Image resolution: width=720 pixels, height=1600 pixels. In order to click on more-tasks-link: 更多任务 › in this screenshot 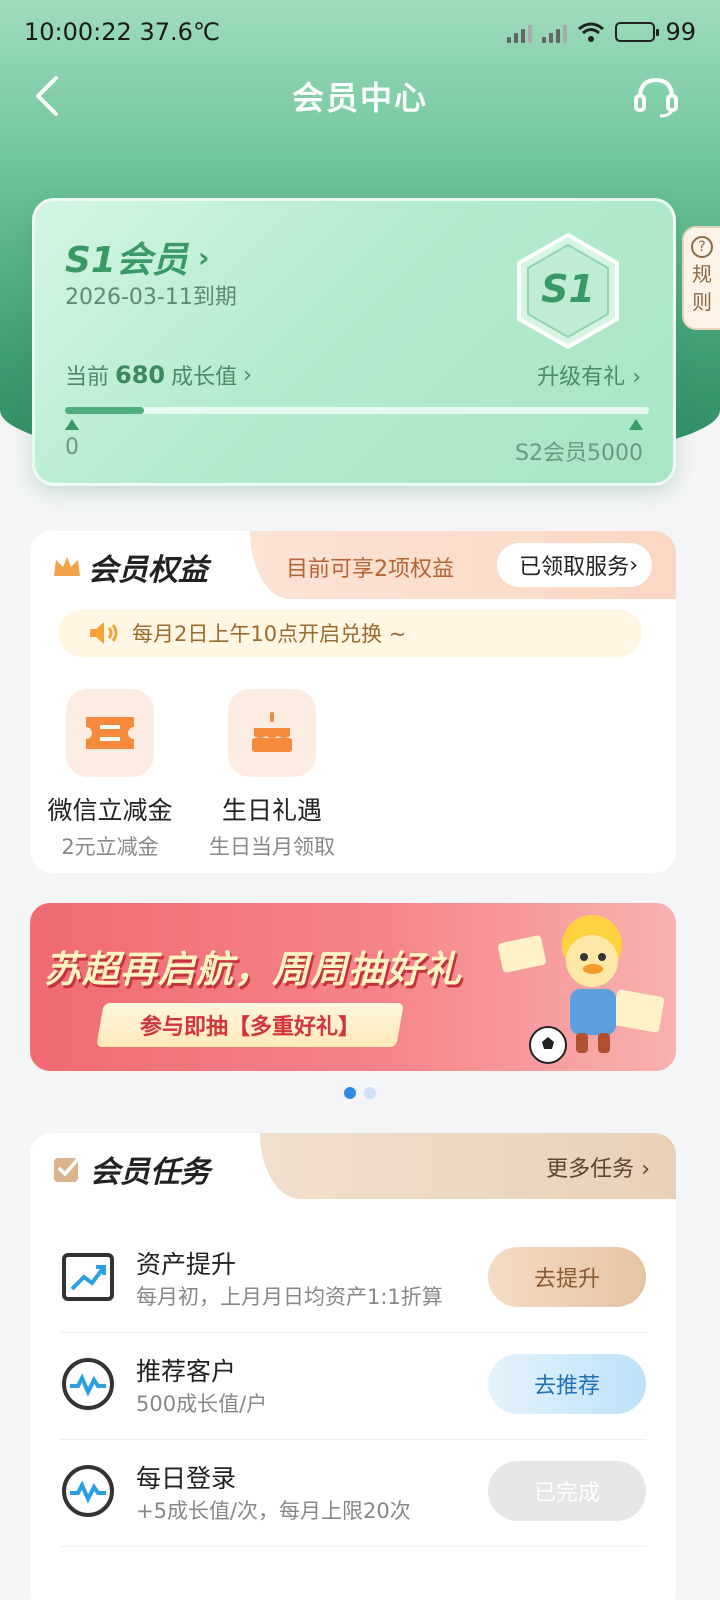, I will do `click(598, 1167)`.